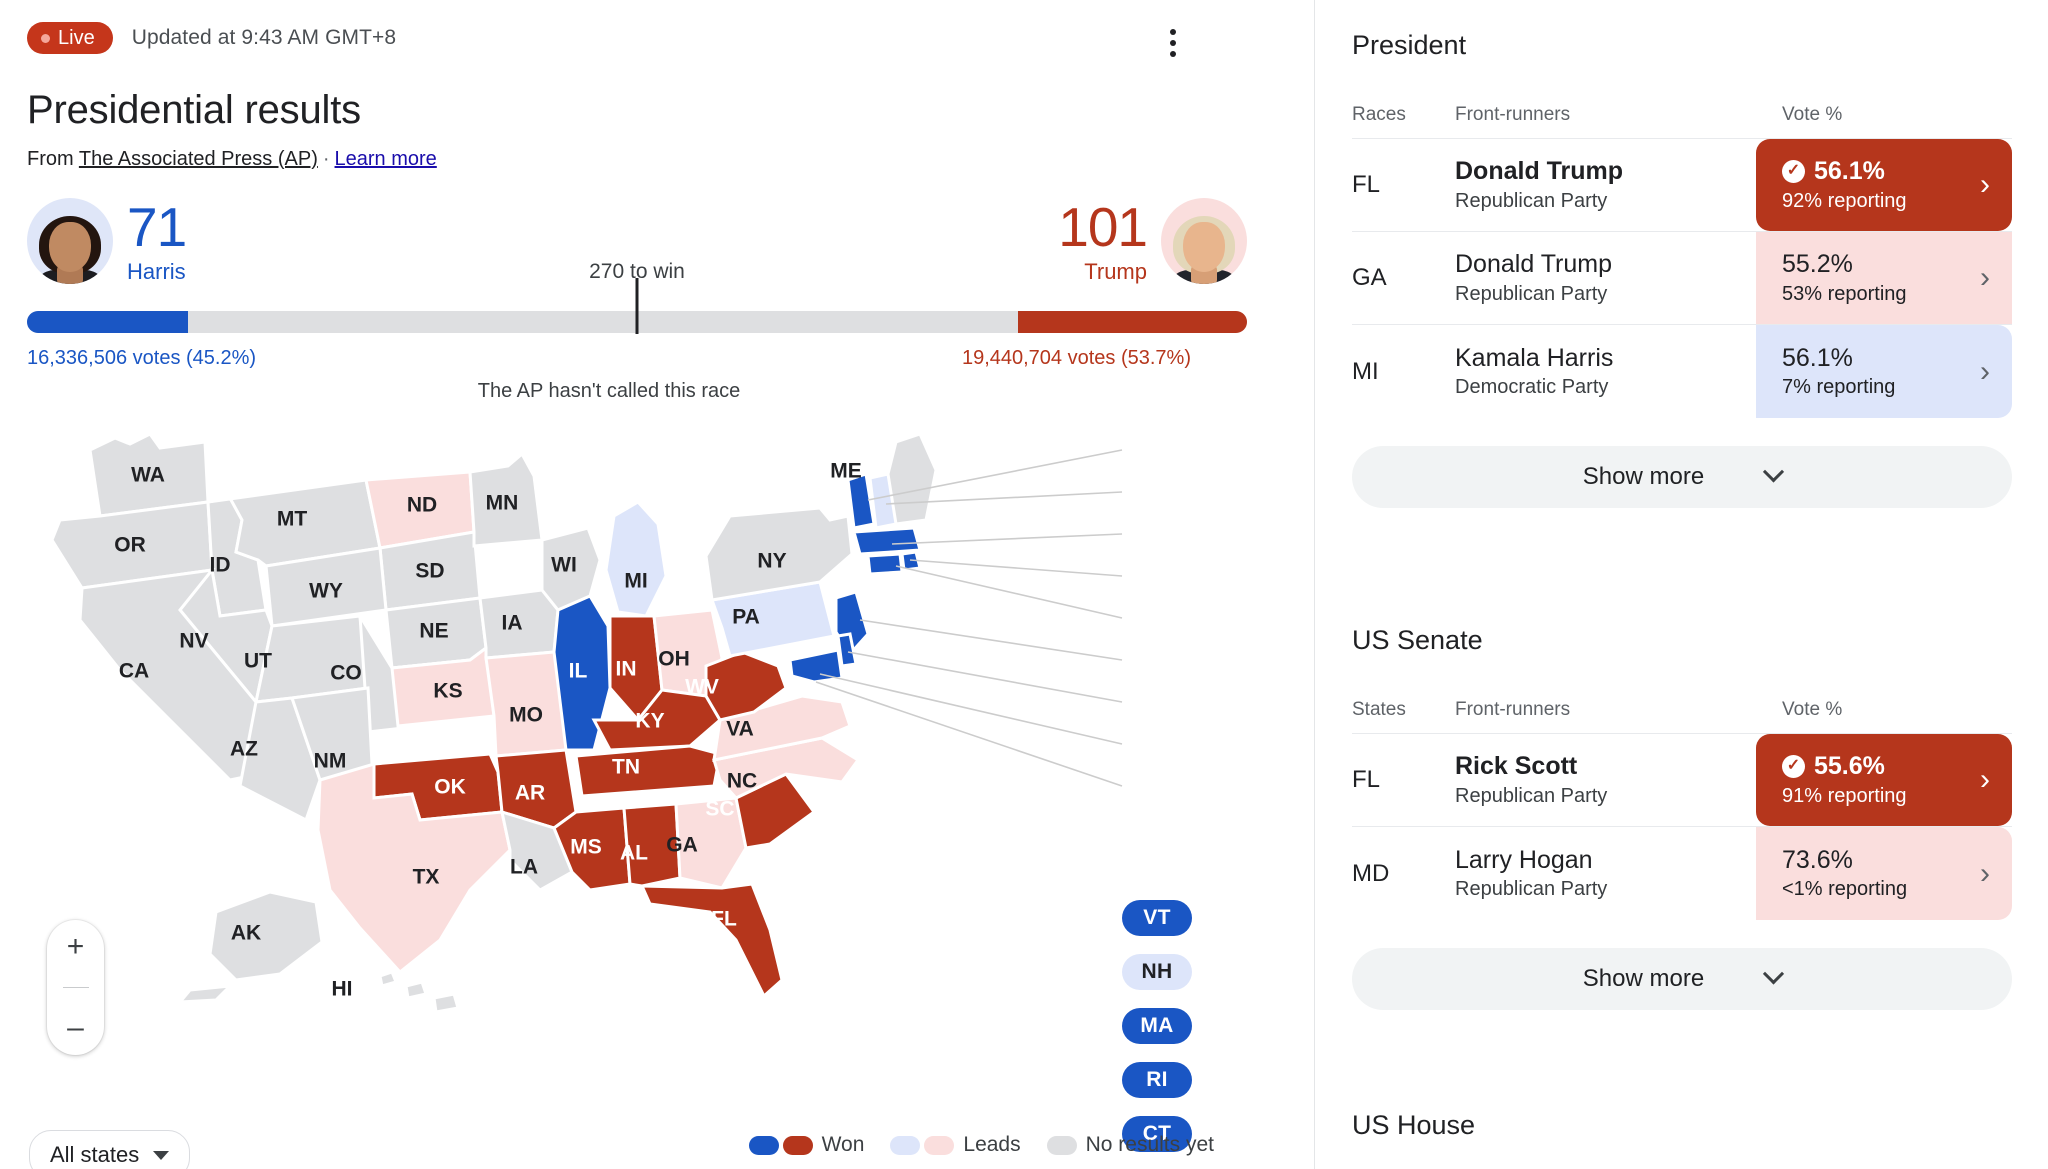 This screenshot has height=1169, width=2048. I want to click on label-NE: NE, so click(433, 631).